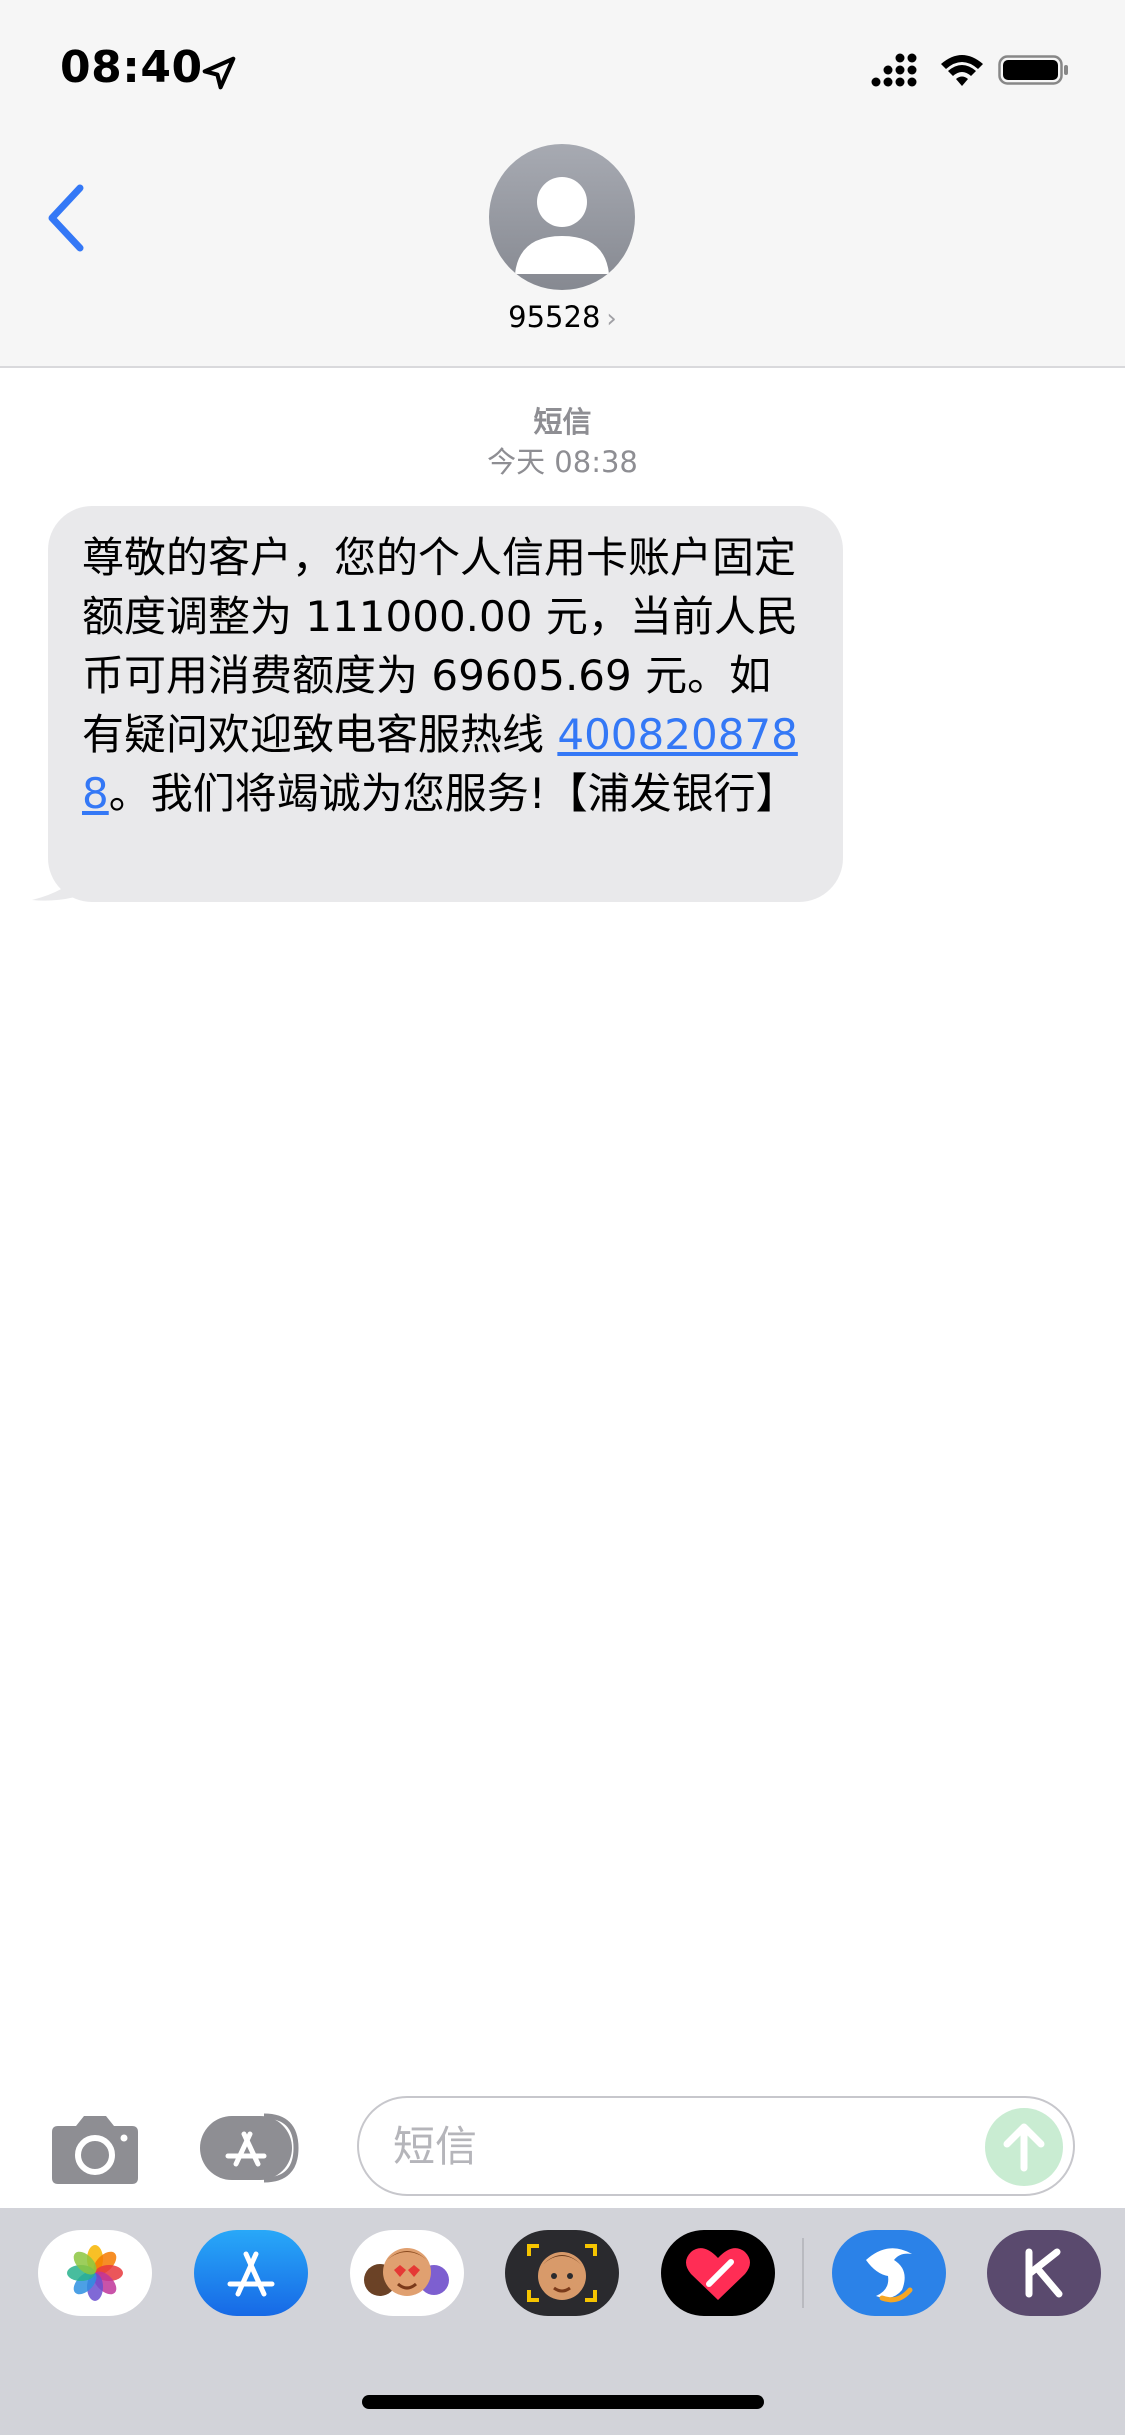 Image resolution: width=1125 pixels, height=2435 pixels. I want to click on camera-icon, so click(95, 2148).